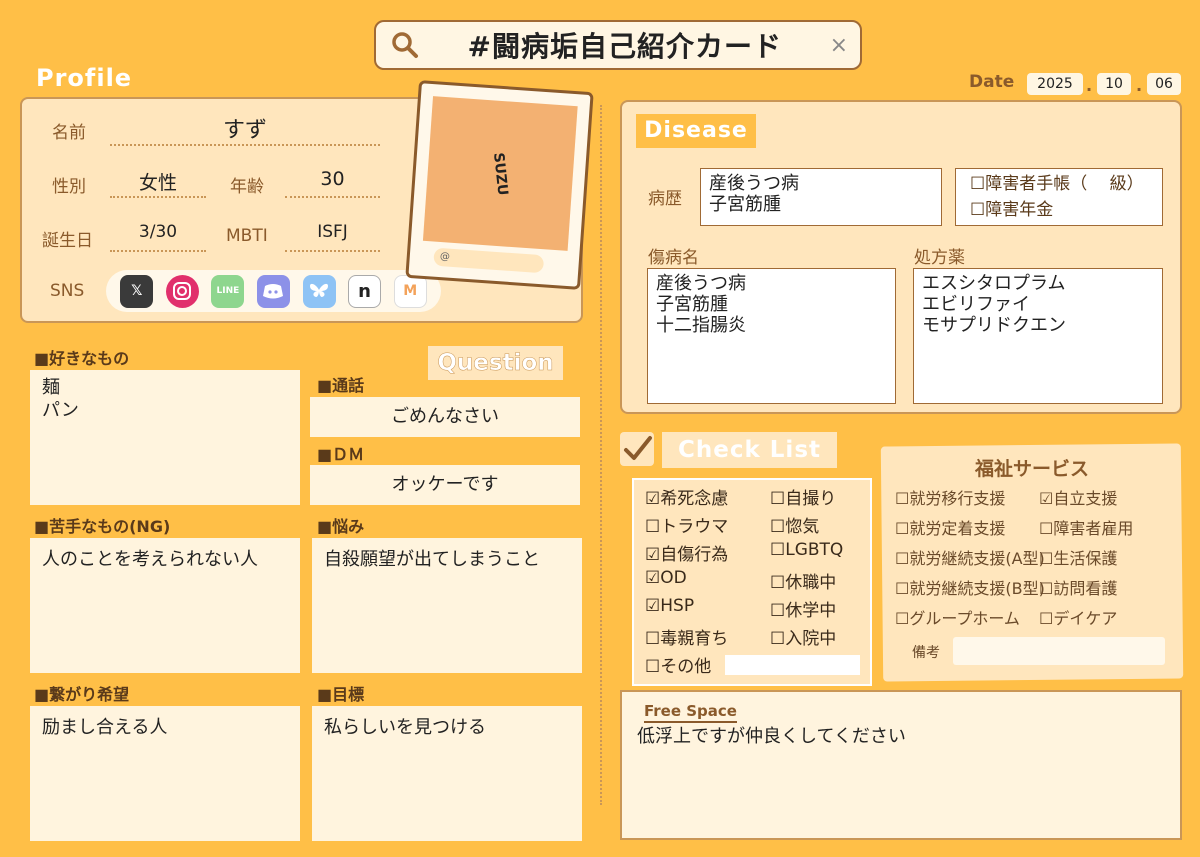 The width and height of the screenshot is (1200, 857). What do you see at coordinates (1114, 84) in the screenshot?
I see `date-month: 10` at bounding box center [1114, 84].